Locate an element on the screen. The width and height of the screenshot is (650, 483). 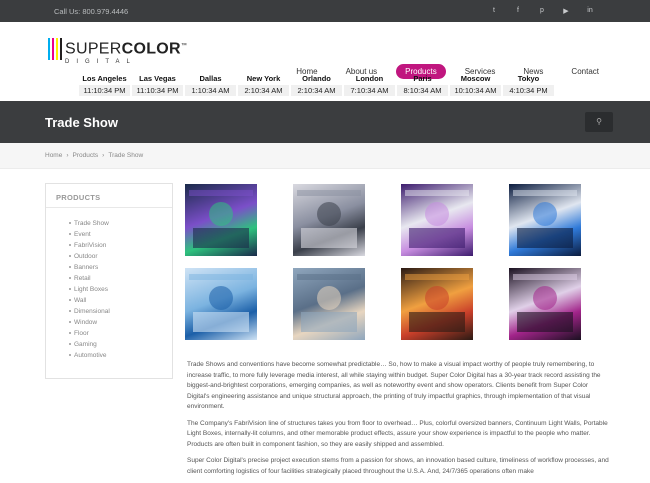
pinterest-icon: p is located at coordinates (542, 11).